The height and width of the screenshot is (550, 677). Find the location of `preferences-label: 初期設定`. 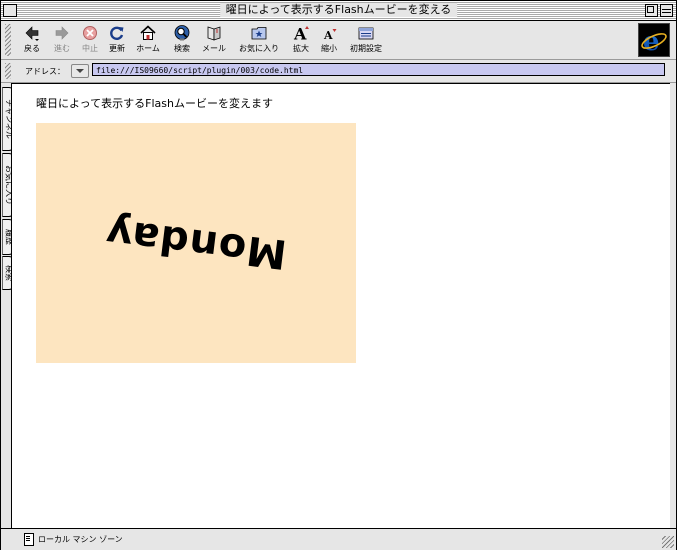

preferences-label: 初期設定 is located at coordinates (366, 48).